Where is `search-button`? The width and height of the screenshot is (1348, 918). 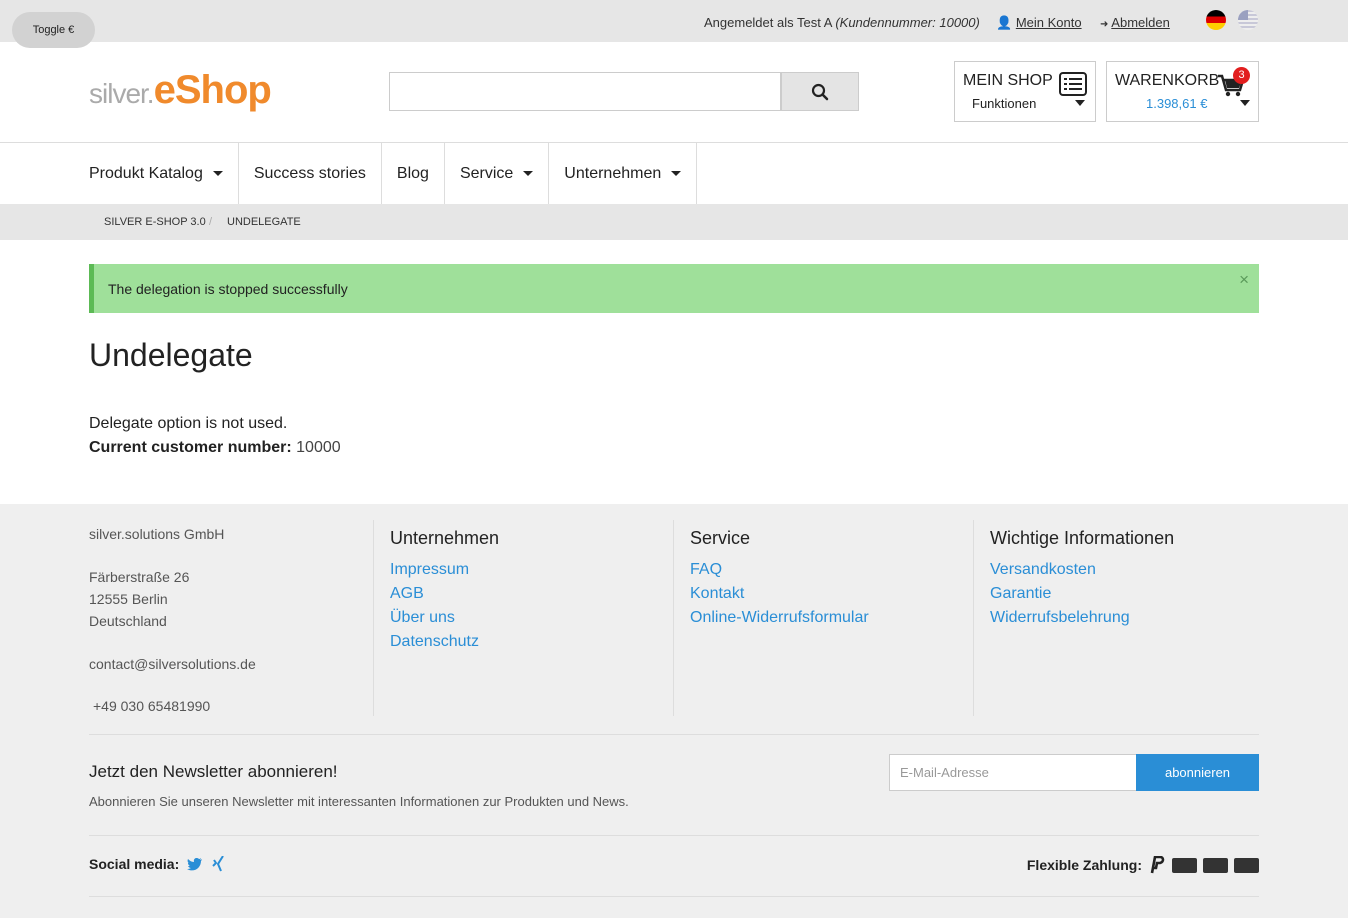
search-button is located at coordinates (820, 91).